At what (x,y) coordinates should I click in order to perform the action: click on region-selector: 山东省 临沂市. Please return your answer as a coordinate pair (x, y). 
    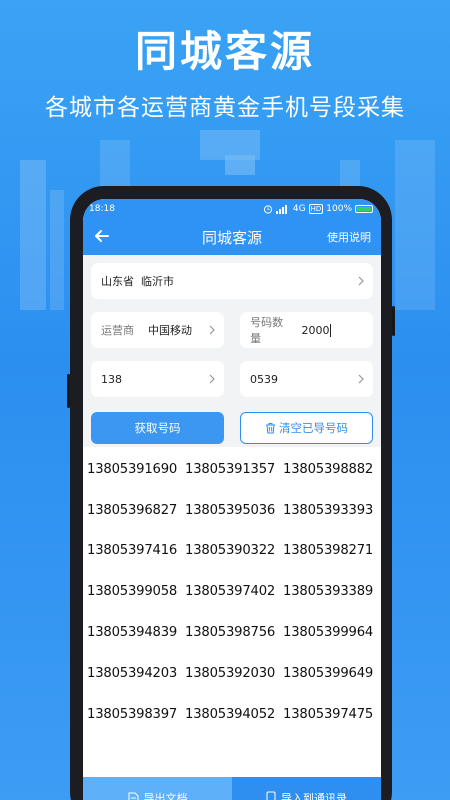
    Looking at the image, I should click on (232, 281).